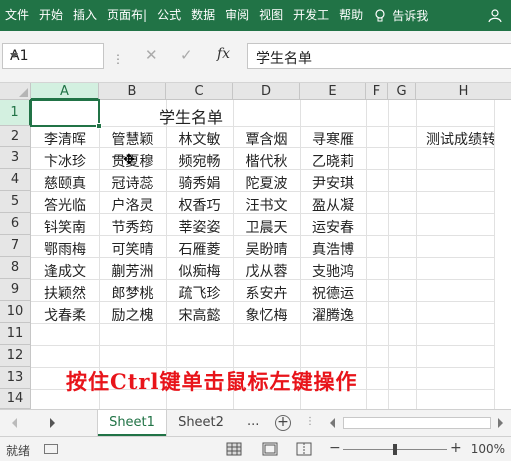  Describe the element at coordinates (266, 183) in the screenshot. I see `name-cell: 陀夏波` at that location.